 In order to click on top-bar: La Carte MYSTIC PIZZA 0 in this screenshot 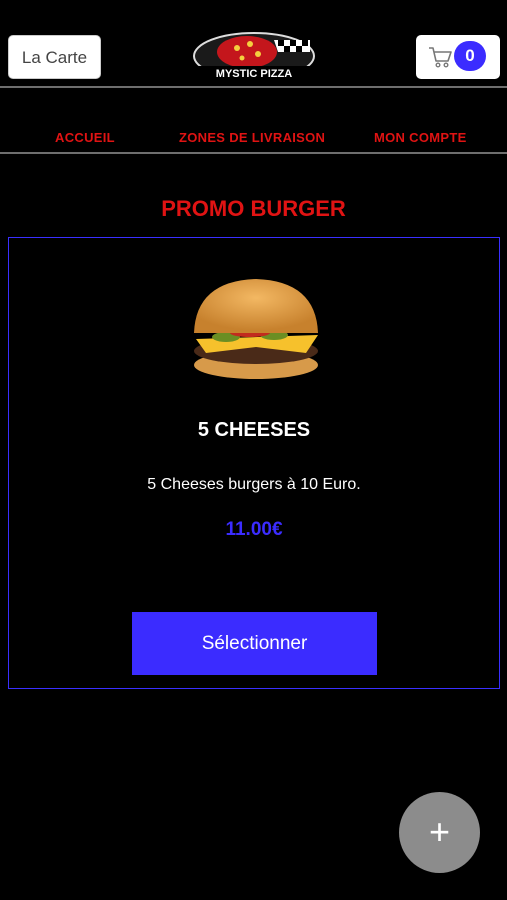, I will do `click(253, 43)`.